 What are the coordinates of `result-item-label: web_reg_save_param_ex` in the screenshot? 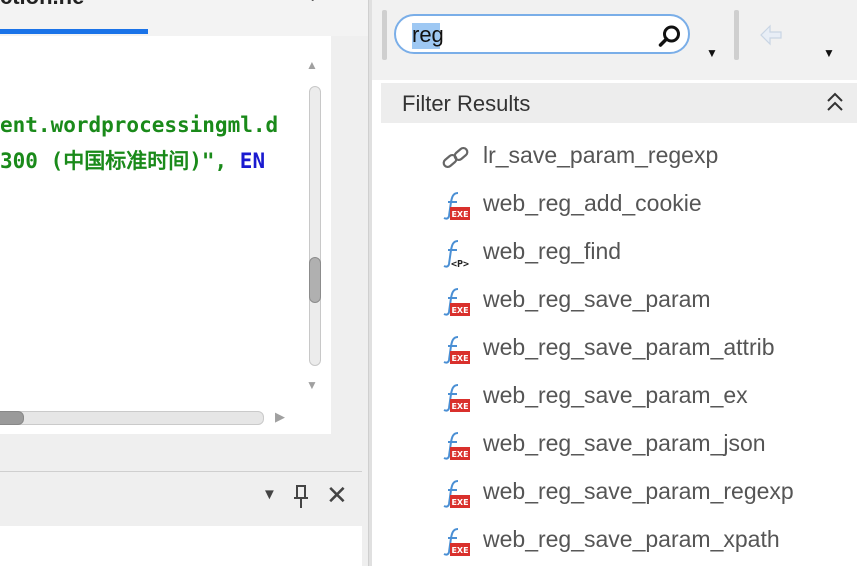 It's located at (615, 395).